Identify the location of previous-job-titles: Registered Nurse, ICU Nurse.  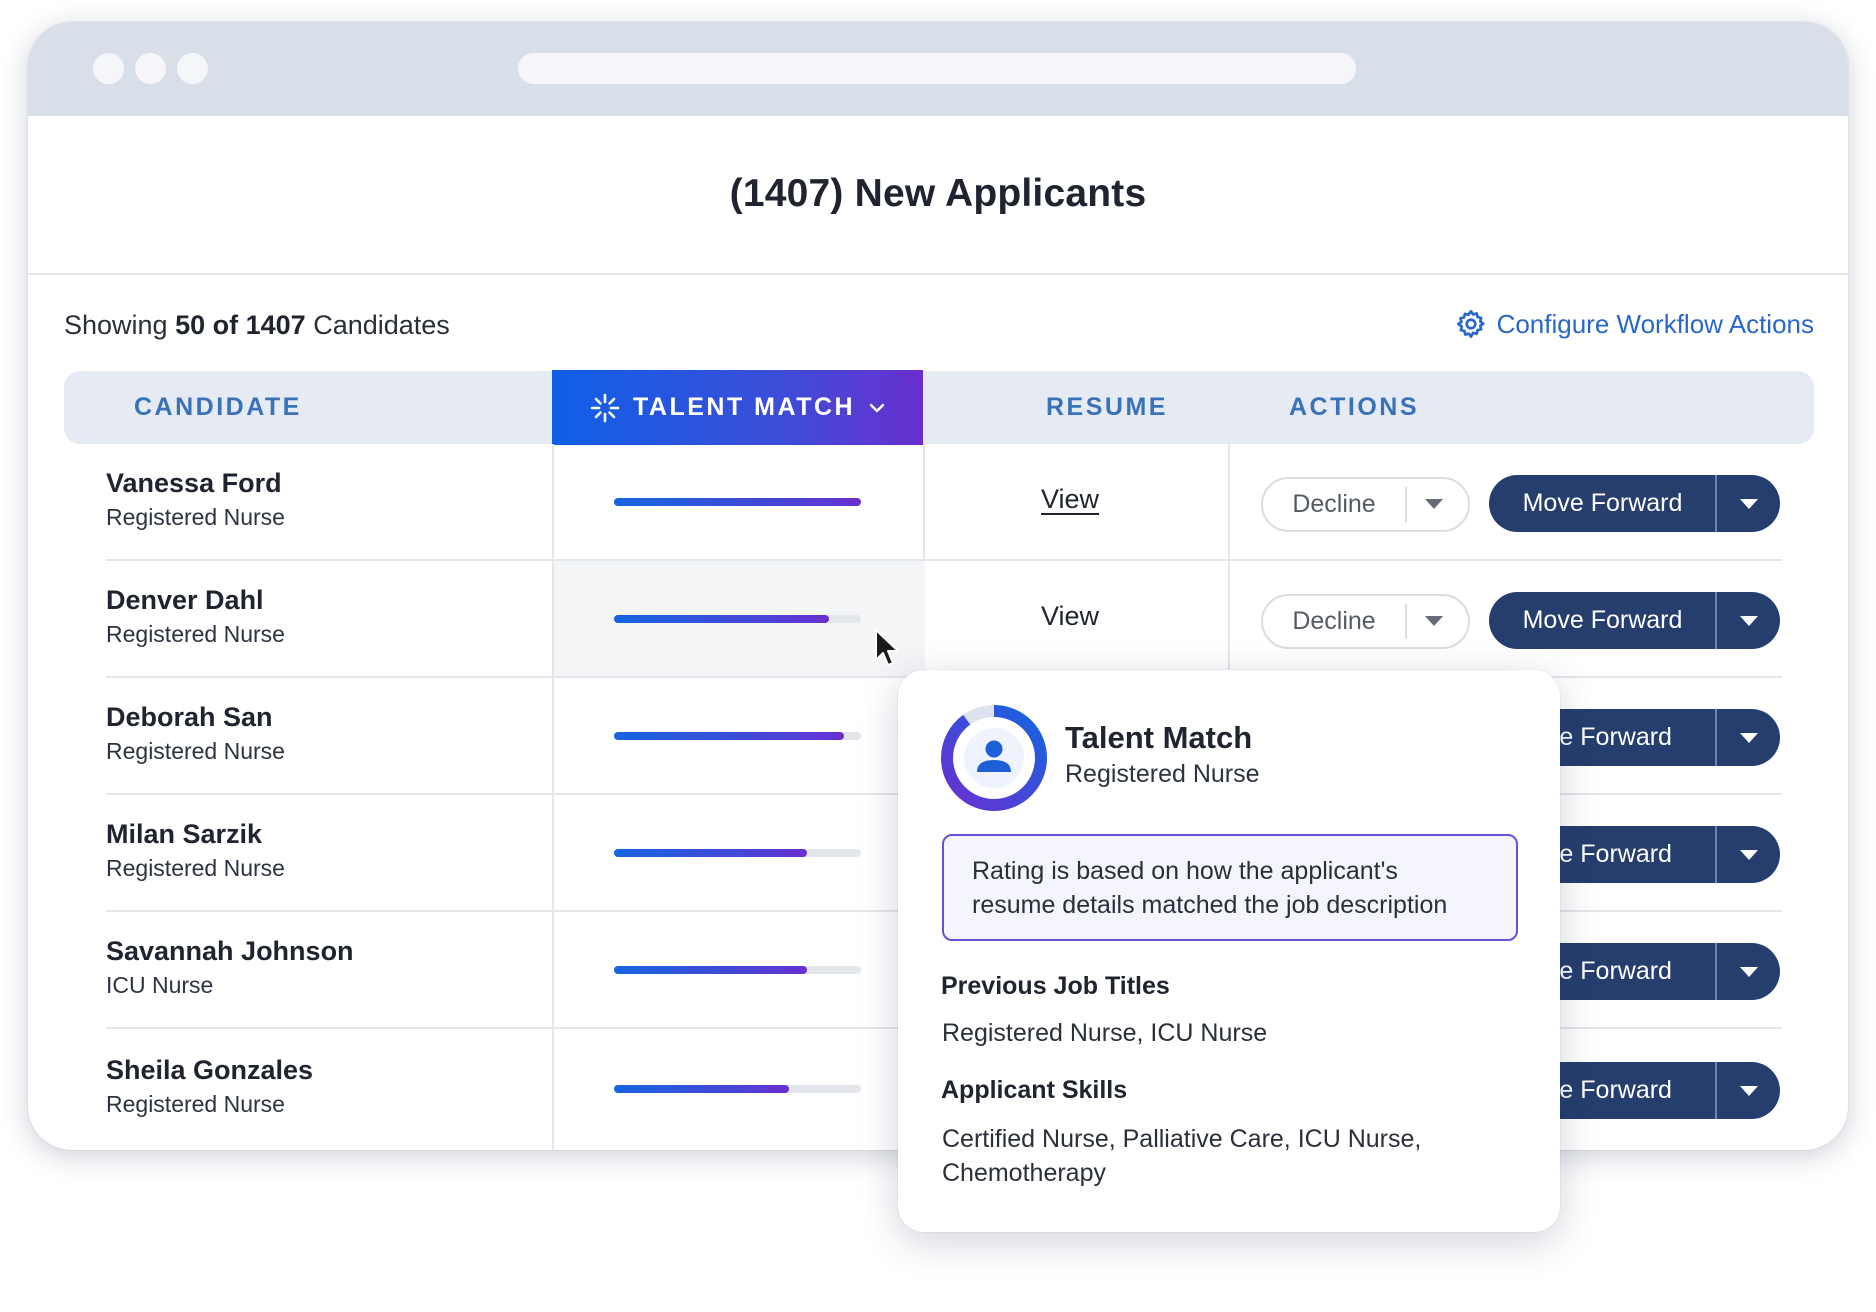
(1105, 1033).